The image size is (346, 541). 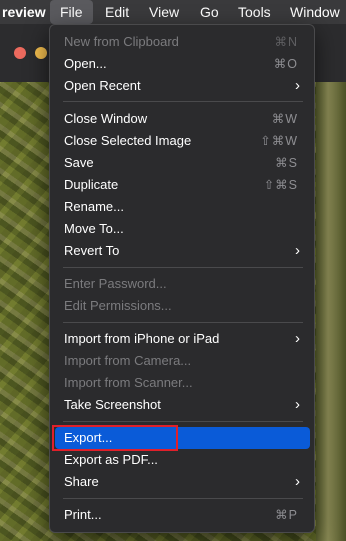 I want to click on menu-item-print: Print... ⌘P, so click(x=182, y=515).